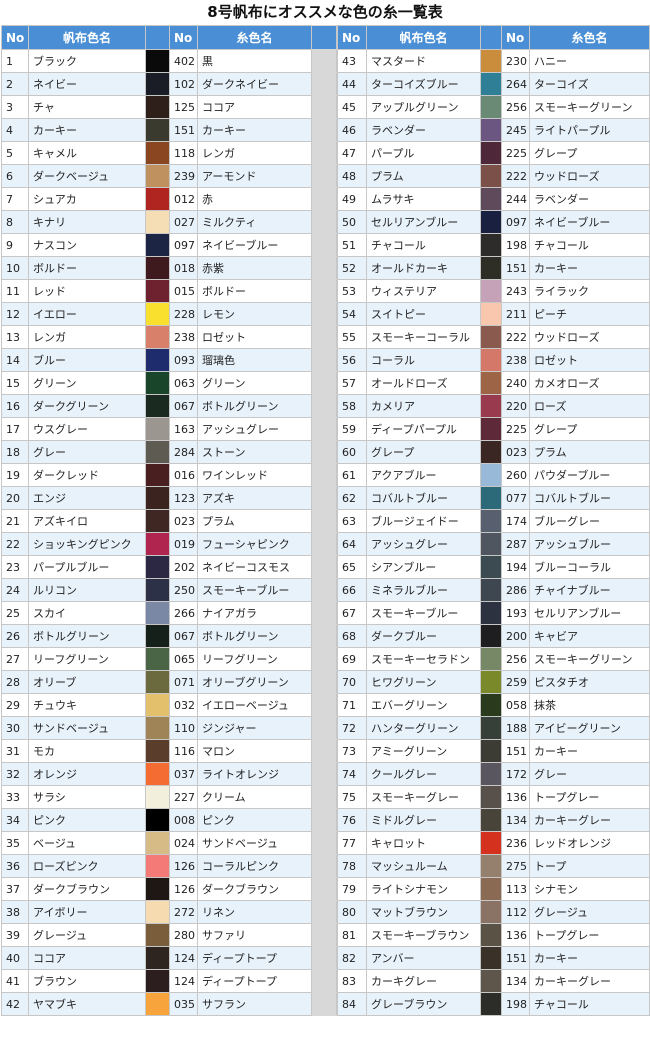  I want to click on canvas-color-name: チャコール, so click(423, 245).